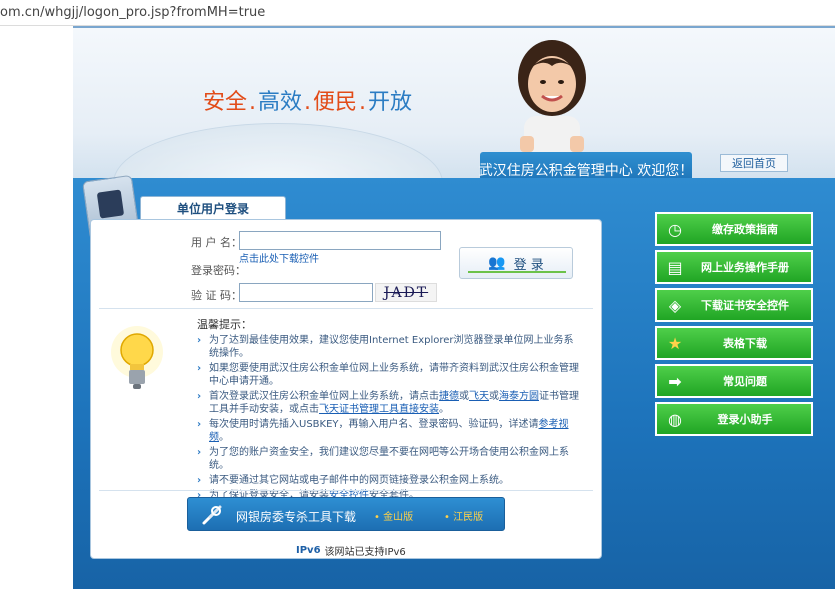 The height and width of the screenshot is (589, 835). Describe the element at coordinates (528, 265) in the screenshot. I see `login-button-label: 登 录` at that location.